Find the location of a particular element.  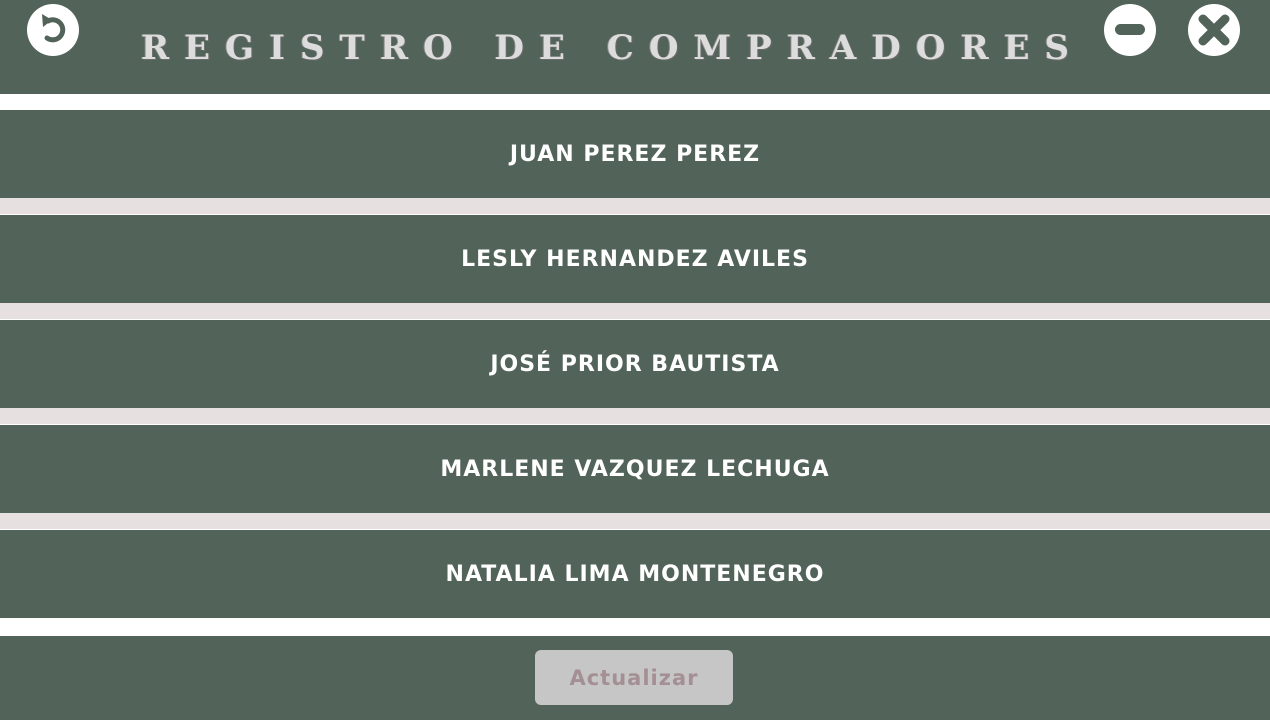

close-button is located at coordinates (1214, 30).